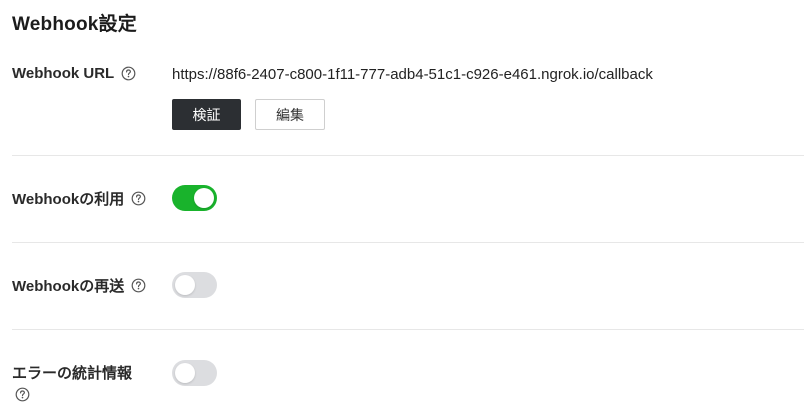 The height and width of the screenshot is (418, 804). I want to click on use-webhook-label: Webhookの利用, so click(68, 199).